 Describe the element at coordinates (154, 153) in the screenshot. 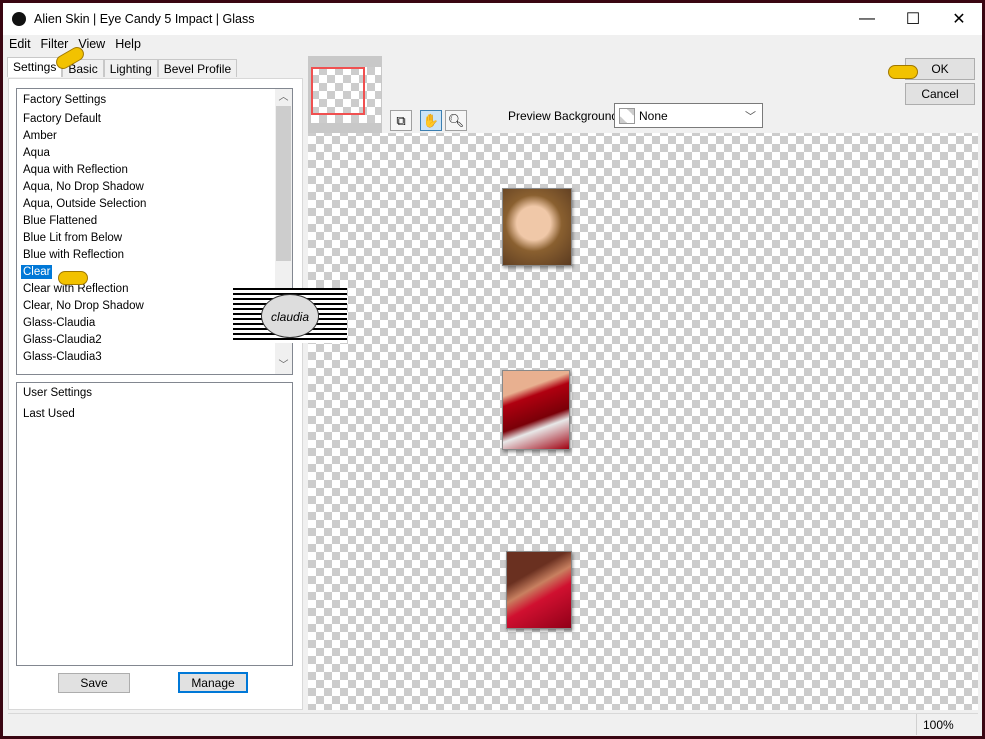

I see `list-item: Aqua` at that location.